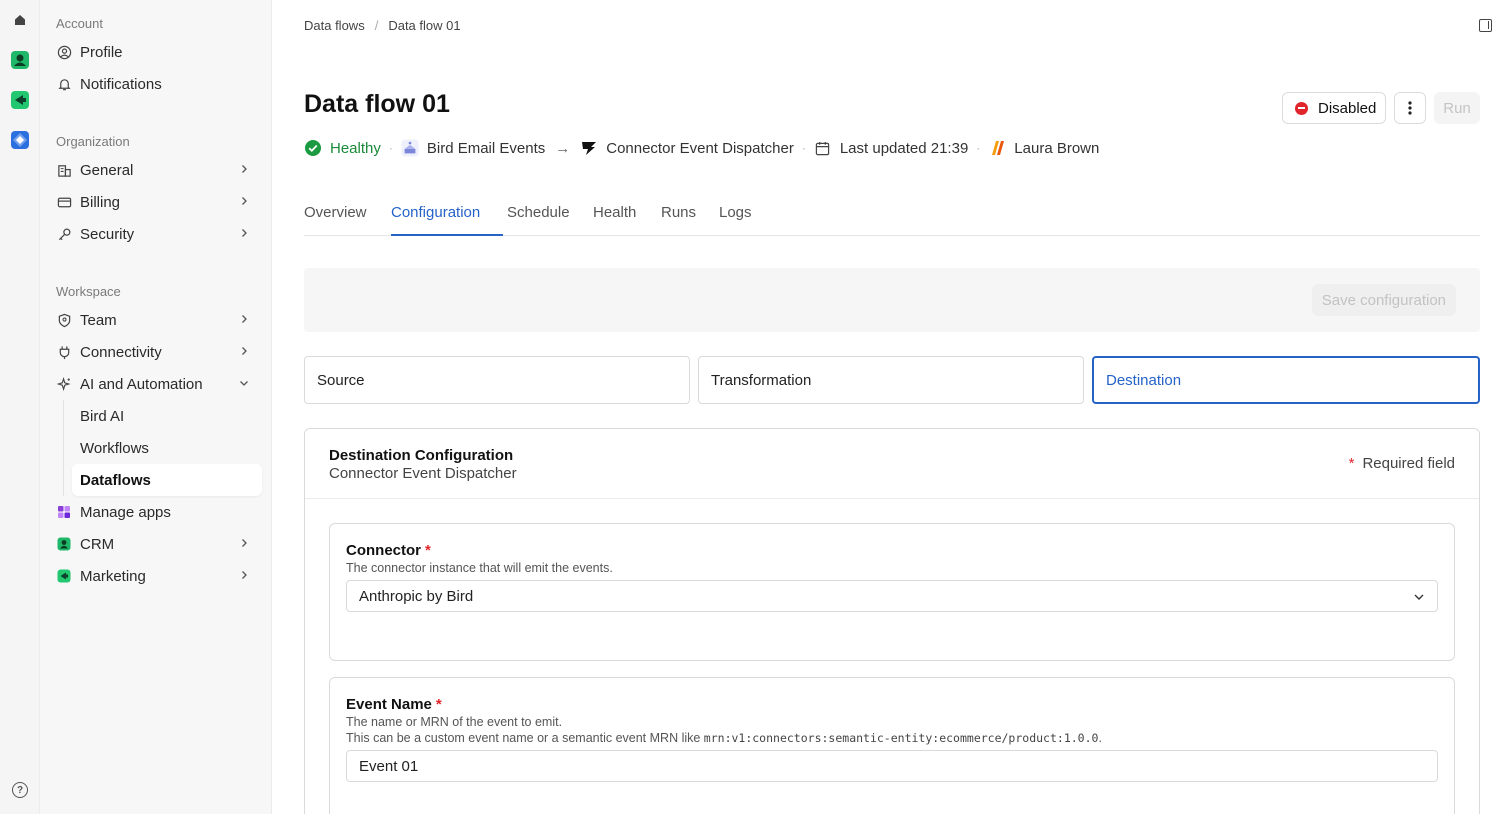 The image size is (1512, 814). I want to click on required-field-label: Required field, so click(1408, 463).